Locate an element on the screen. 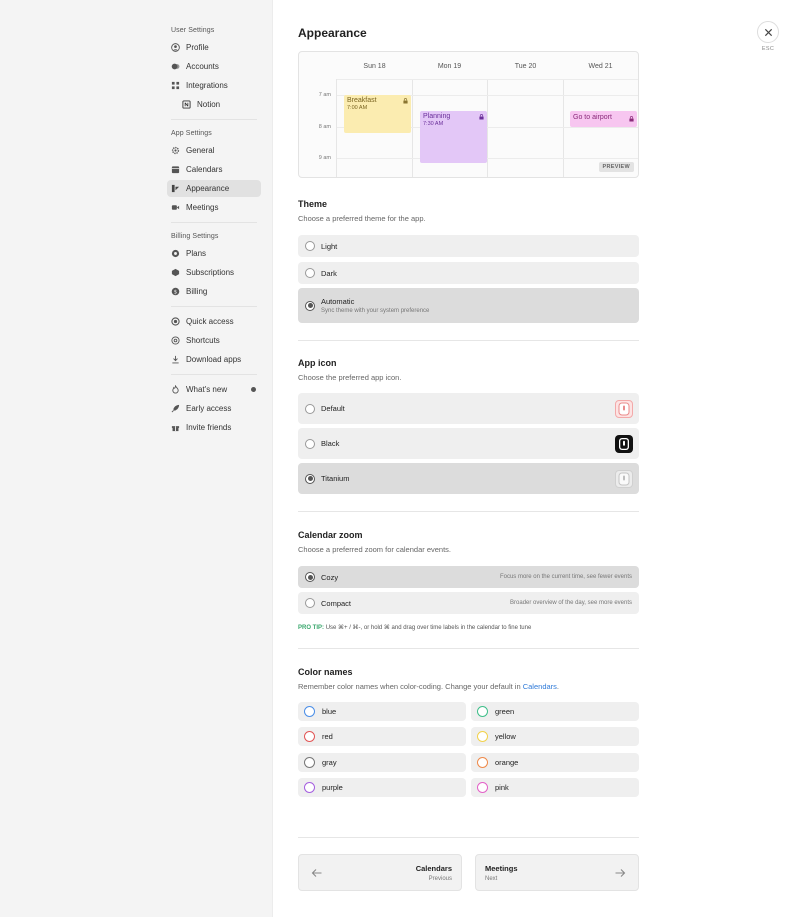 The width and height of the screenshot is (800, 917). event-title: Planning is located at coordinates (437, 116).